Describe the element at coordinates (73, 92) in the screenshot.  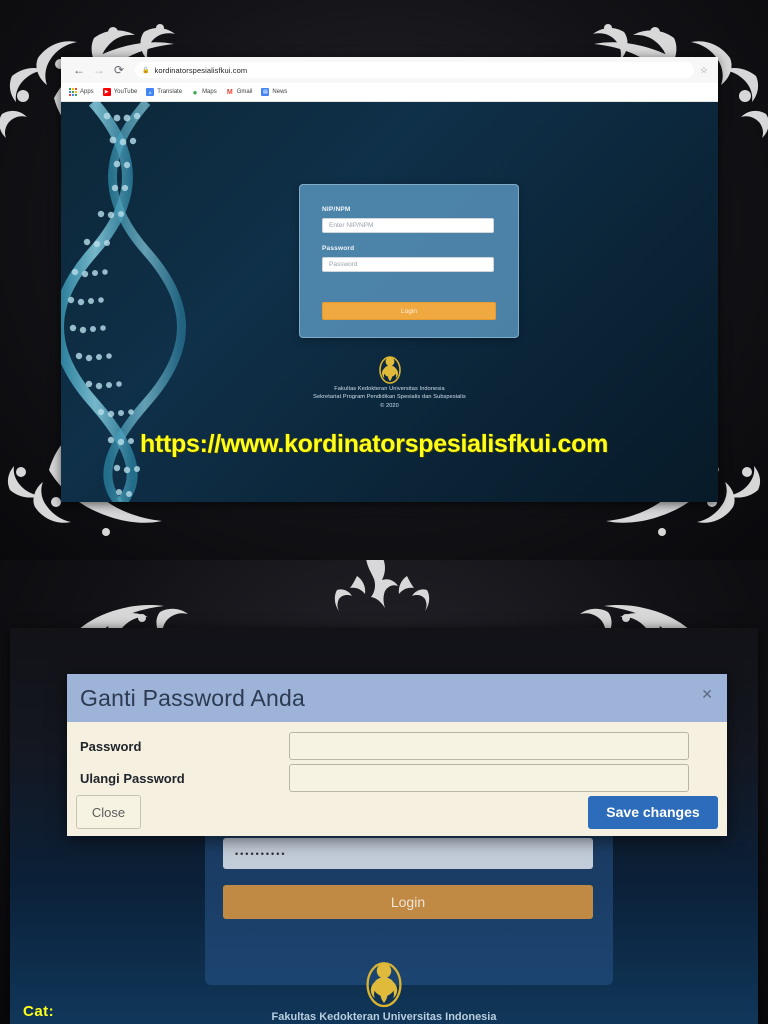
I see `apps-grid-icon` at that location.